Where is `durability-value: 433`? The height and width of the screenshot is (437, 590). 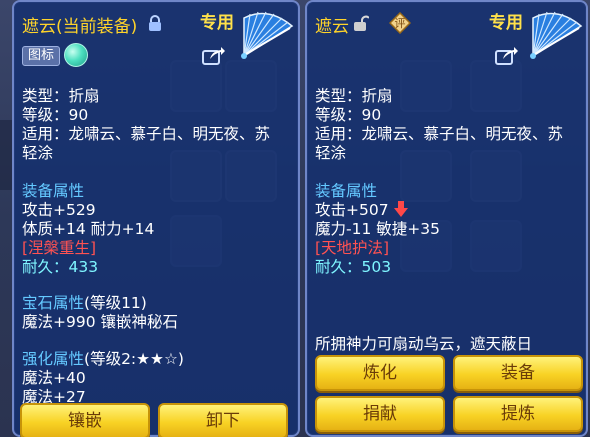
durability-value: 433 is located at coordinates (83, 267).